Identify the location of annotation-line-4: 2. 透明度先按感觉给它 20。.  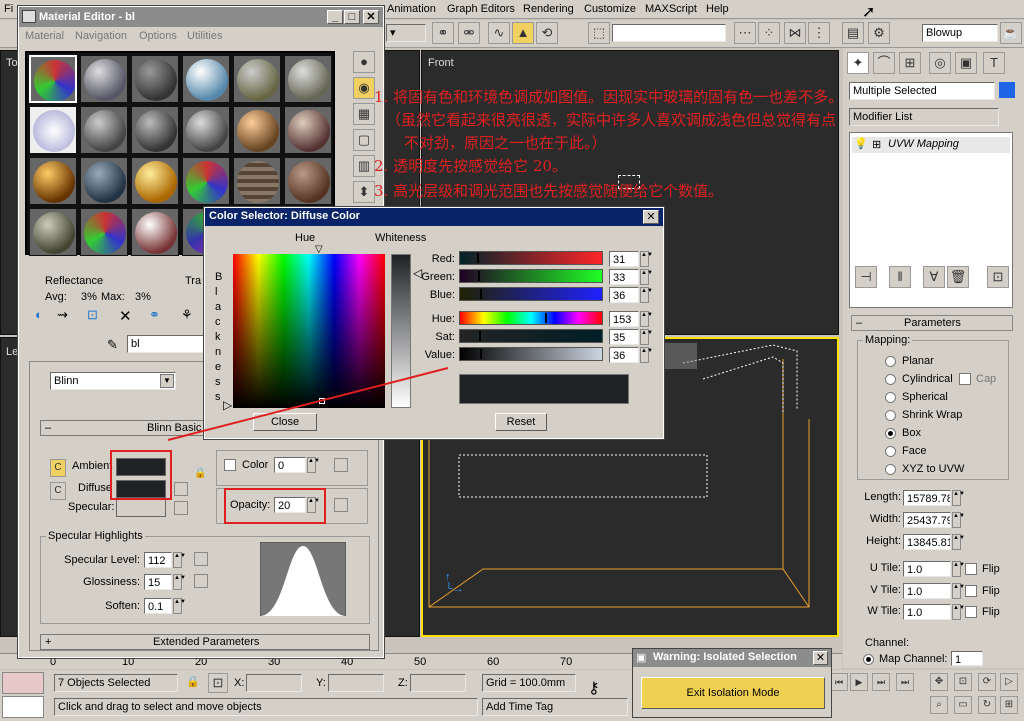
(470, 166).